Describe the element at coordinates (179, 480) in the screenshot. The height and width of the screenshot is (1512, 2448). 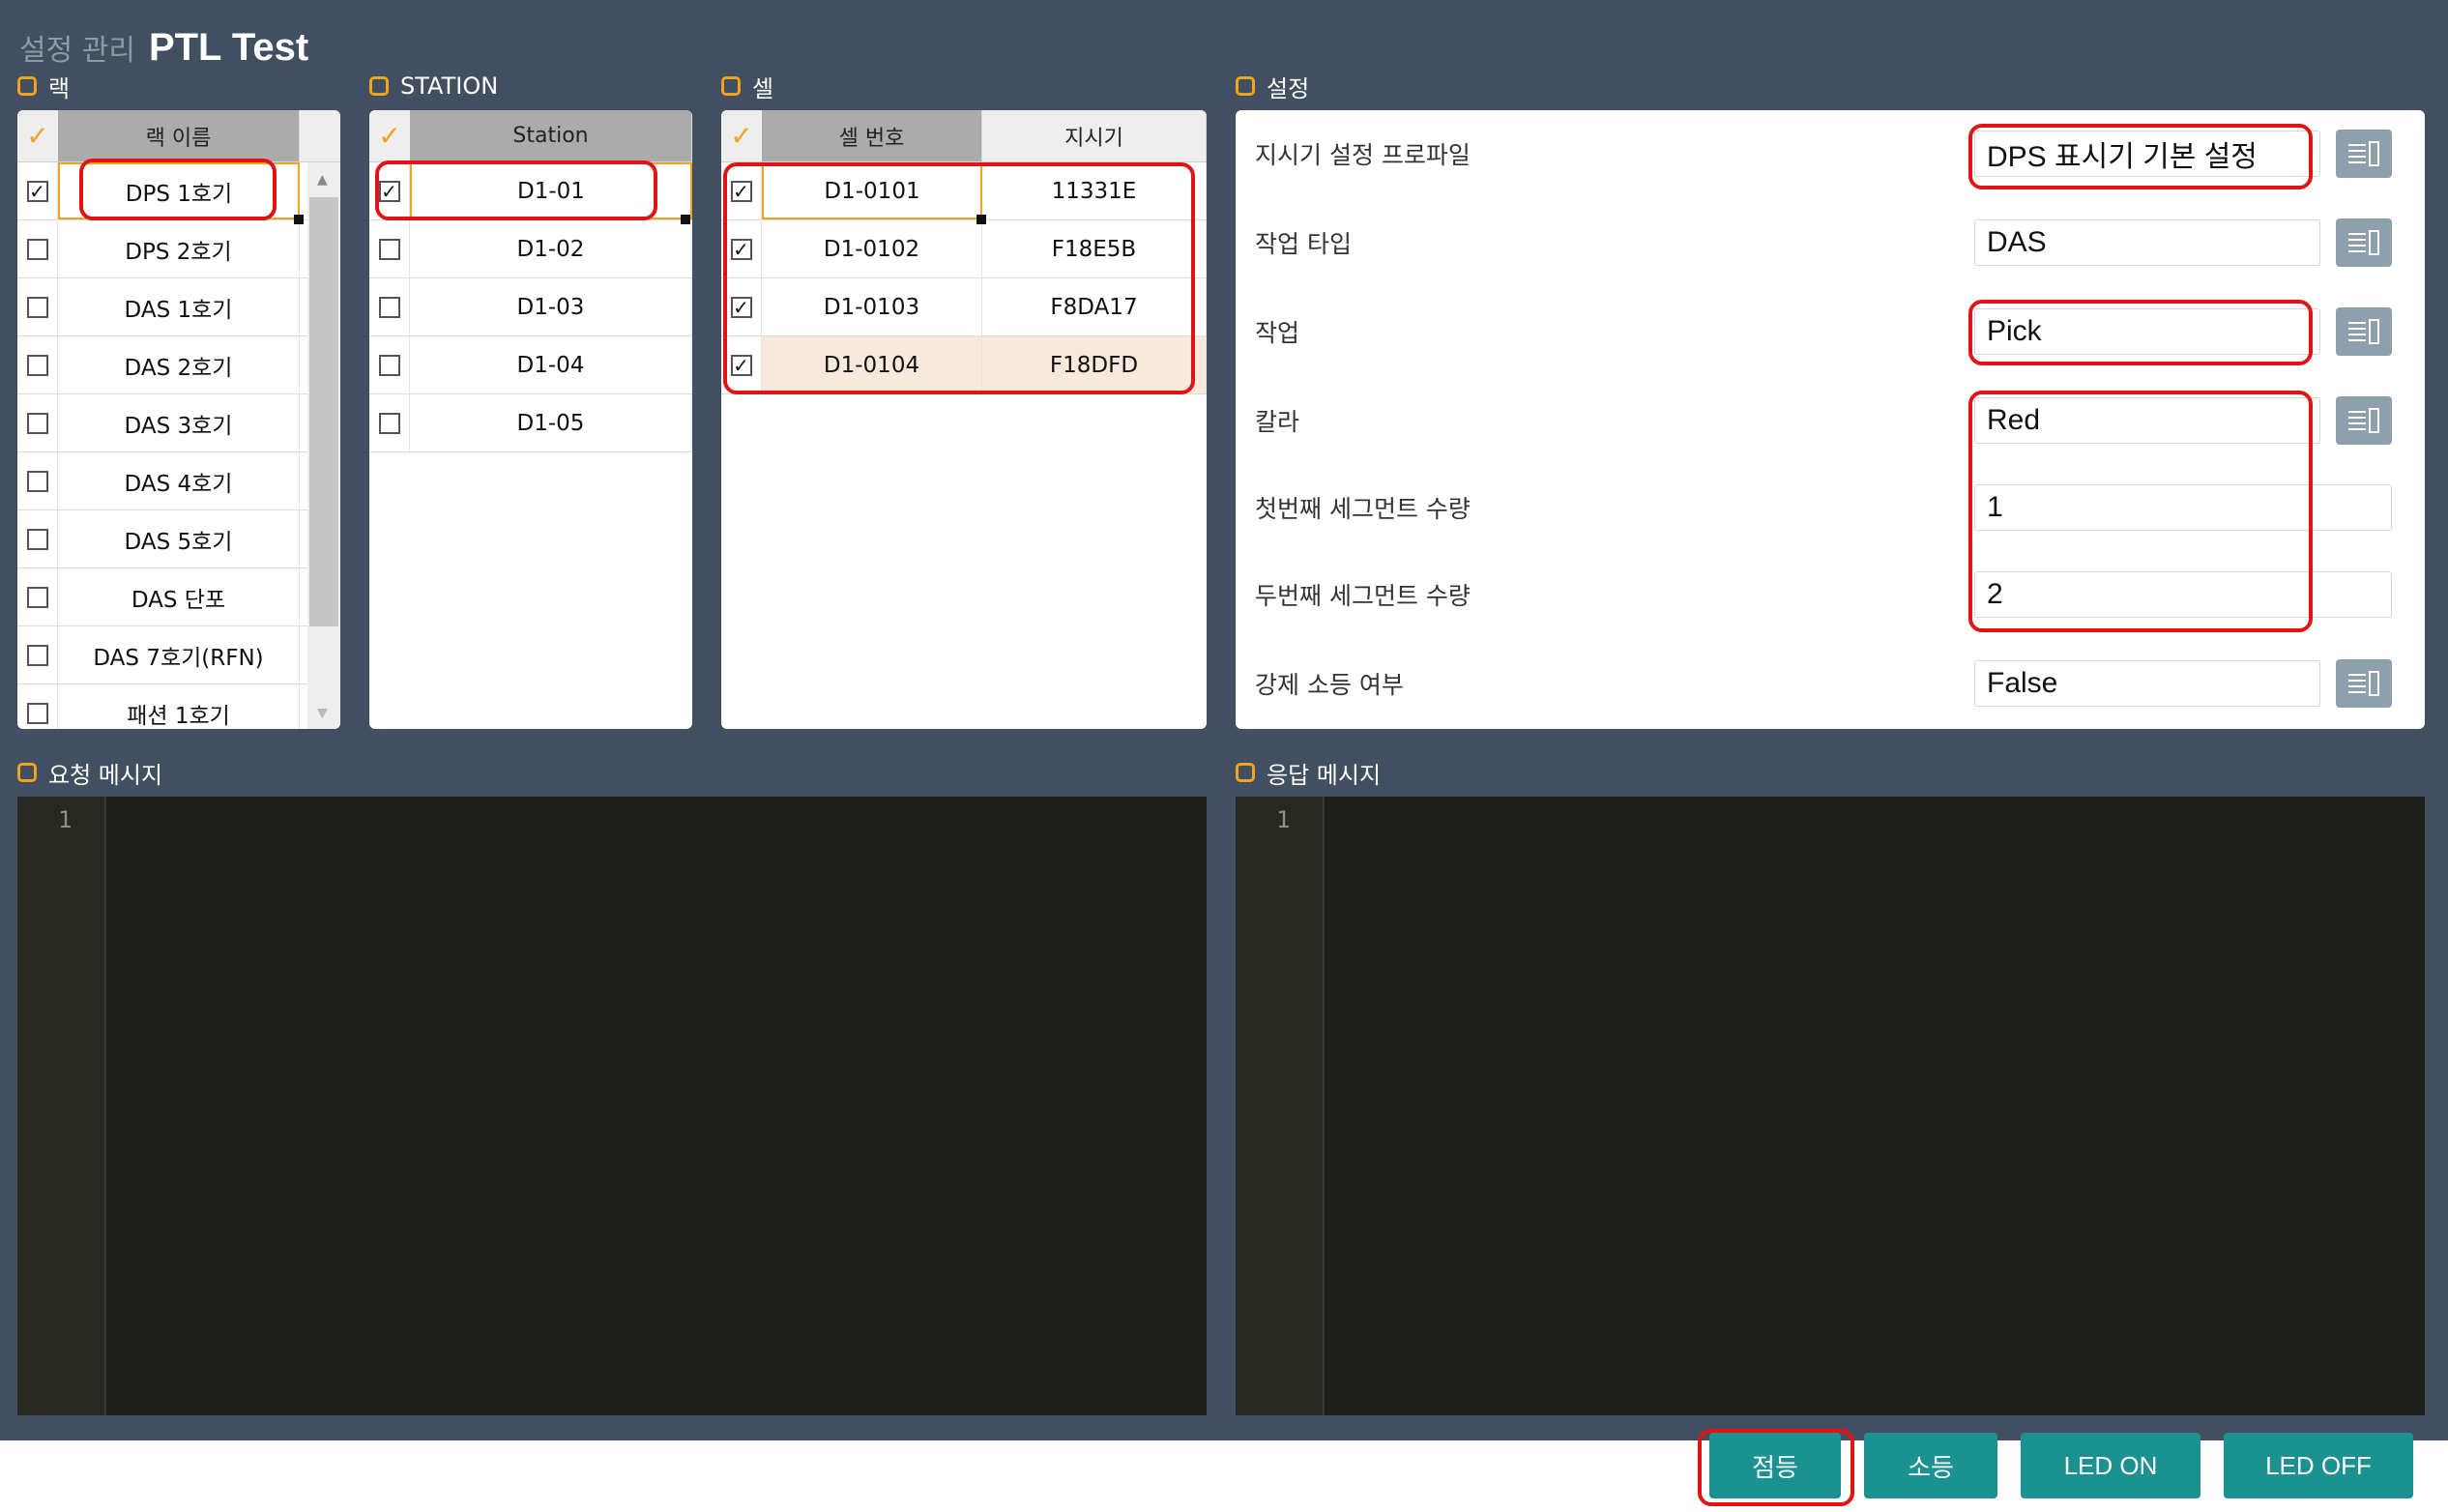
I see `rack-name-cell: DAS 4호기` at that location.